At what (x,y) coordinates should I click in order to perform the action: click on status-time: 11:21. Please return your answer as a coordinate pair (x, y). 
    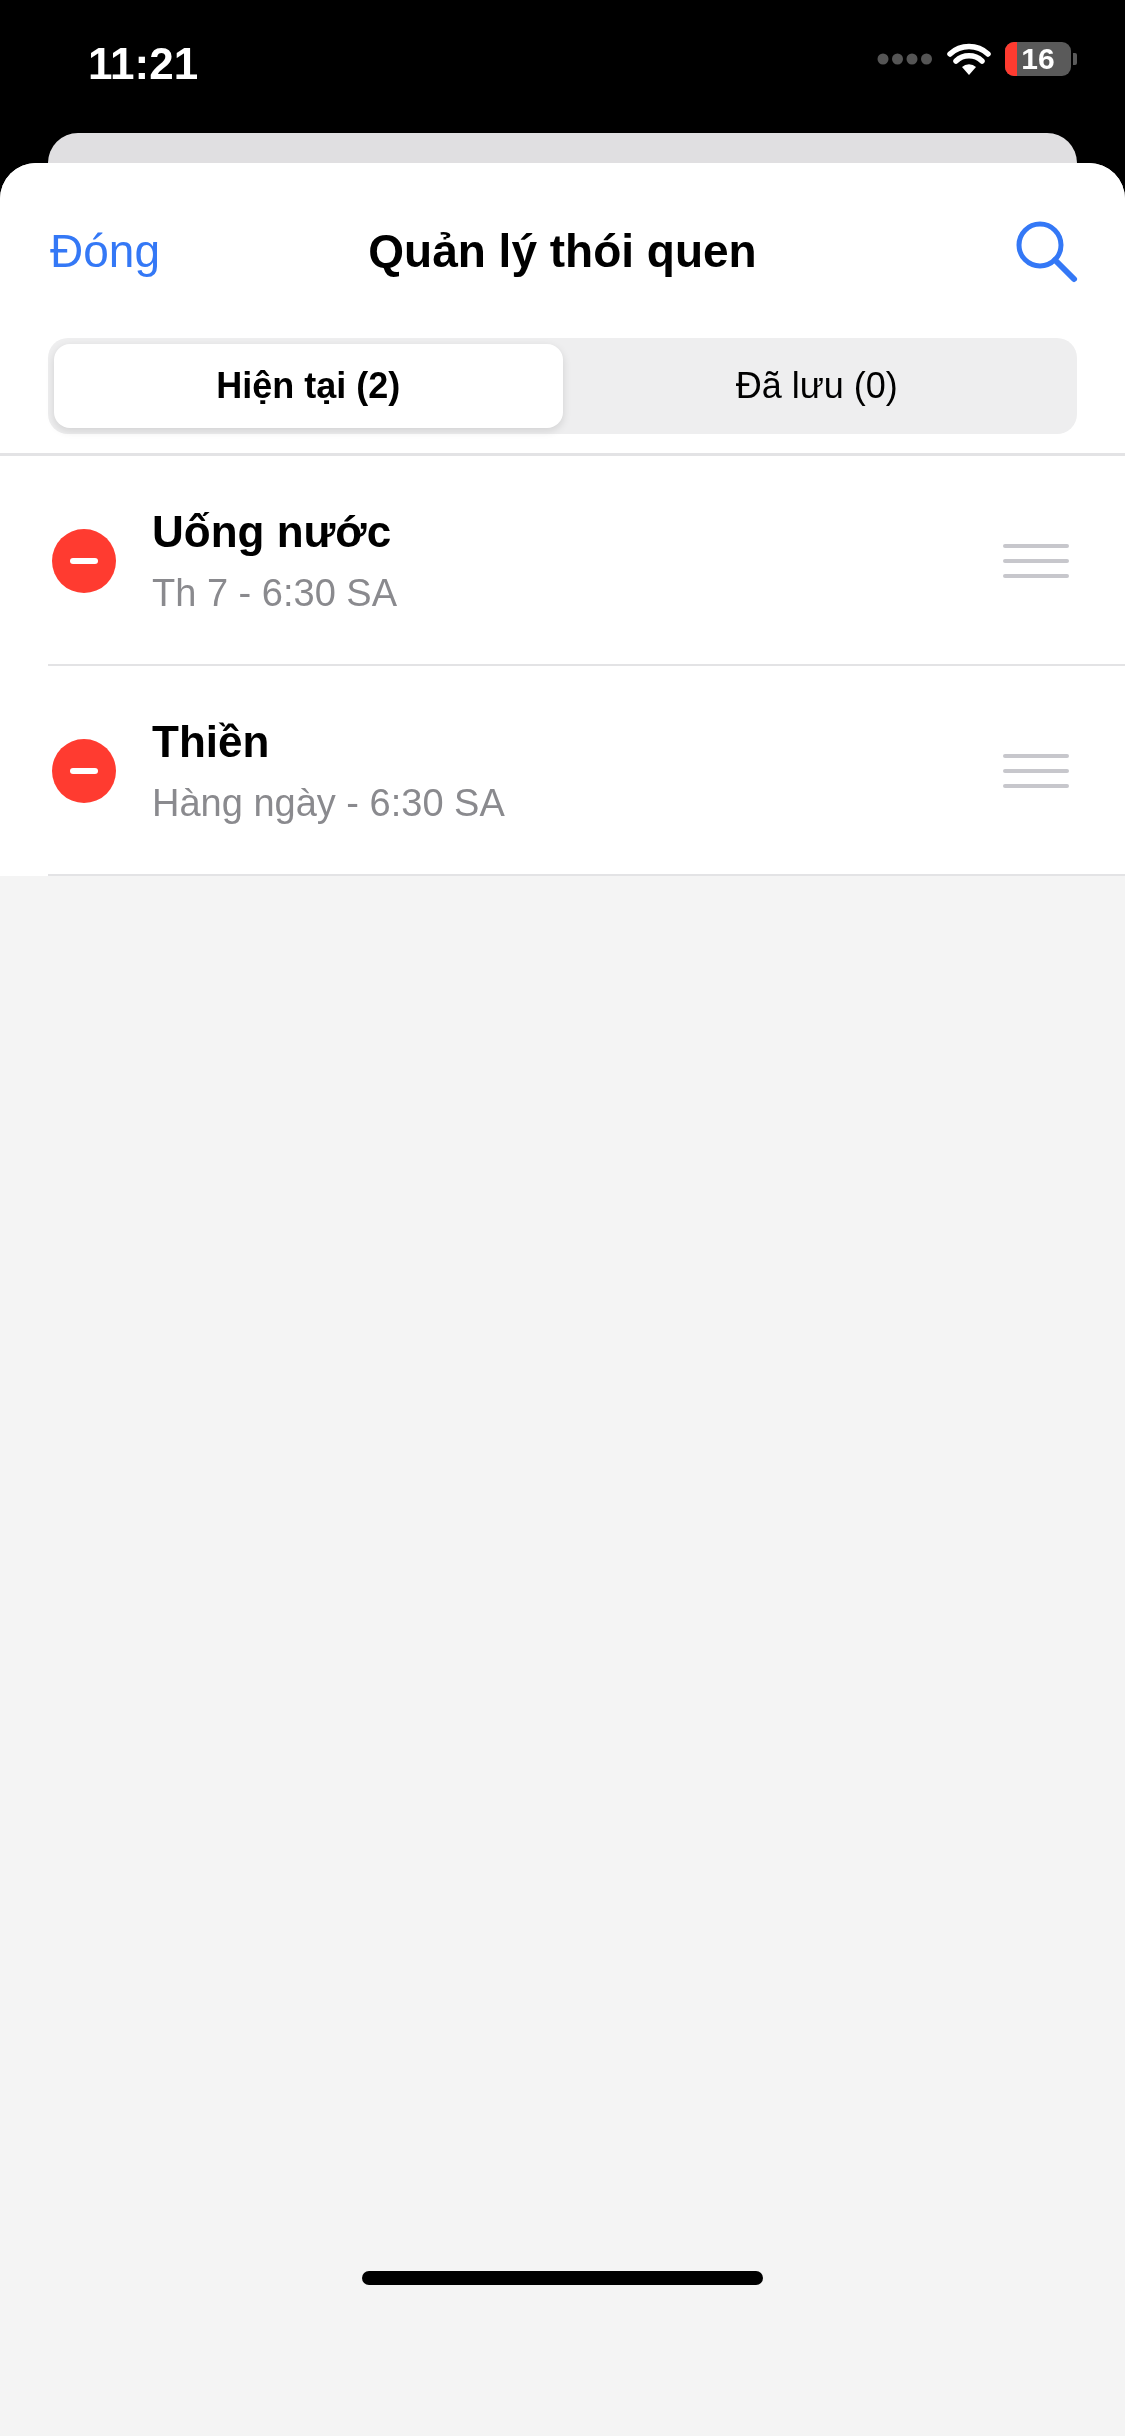
    Looking at the image, I should click on (143, 64).